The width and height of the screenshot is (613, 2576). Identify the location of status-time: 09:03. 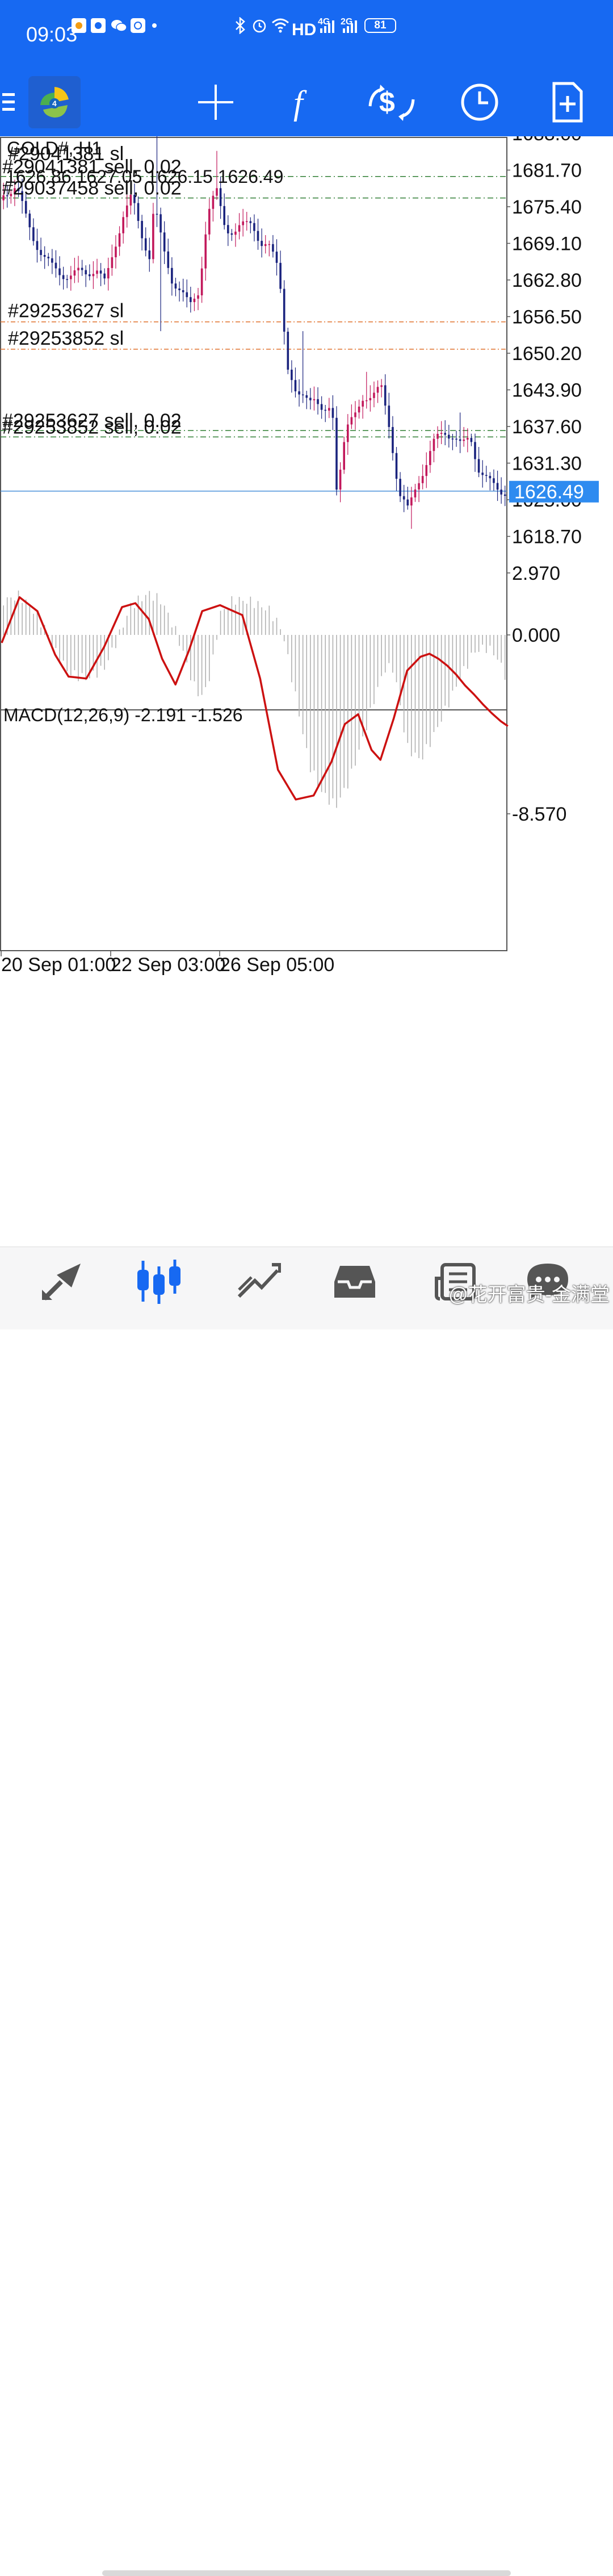
(52, 34).